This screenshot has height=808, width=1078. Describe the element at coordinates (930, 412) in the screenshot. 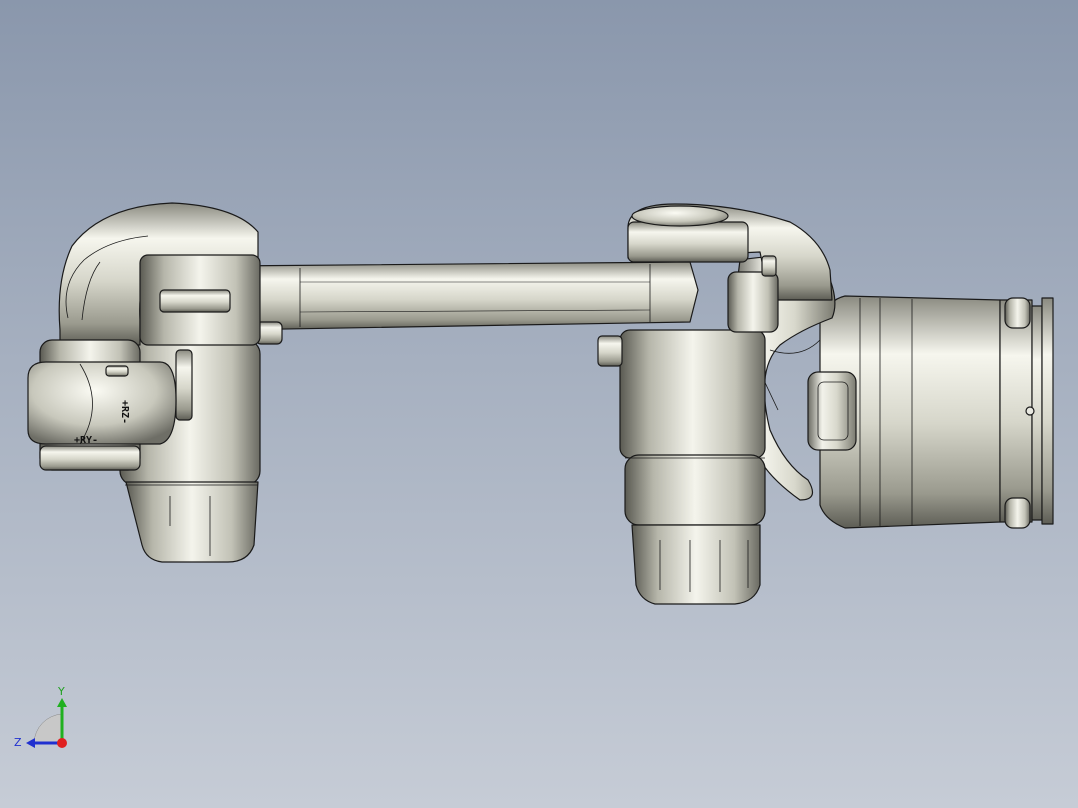

I see `robot-base` at that location.